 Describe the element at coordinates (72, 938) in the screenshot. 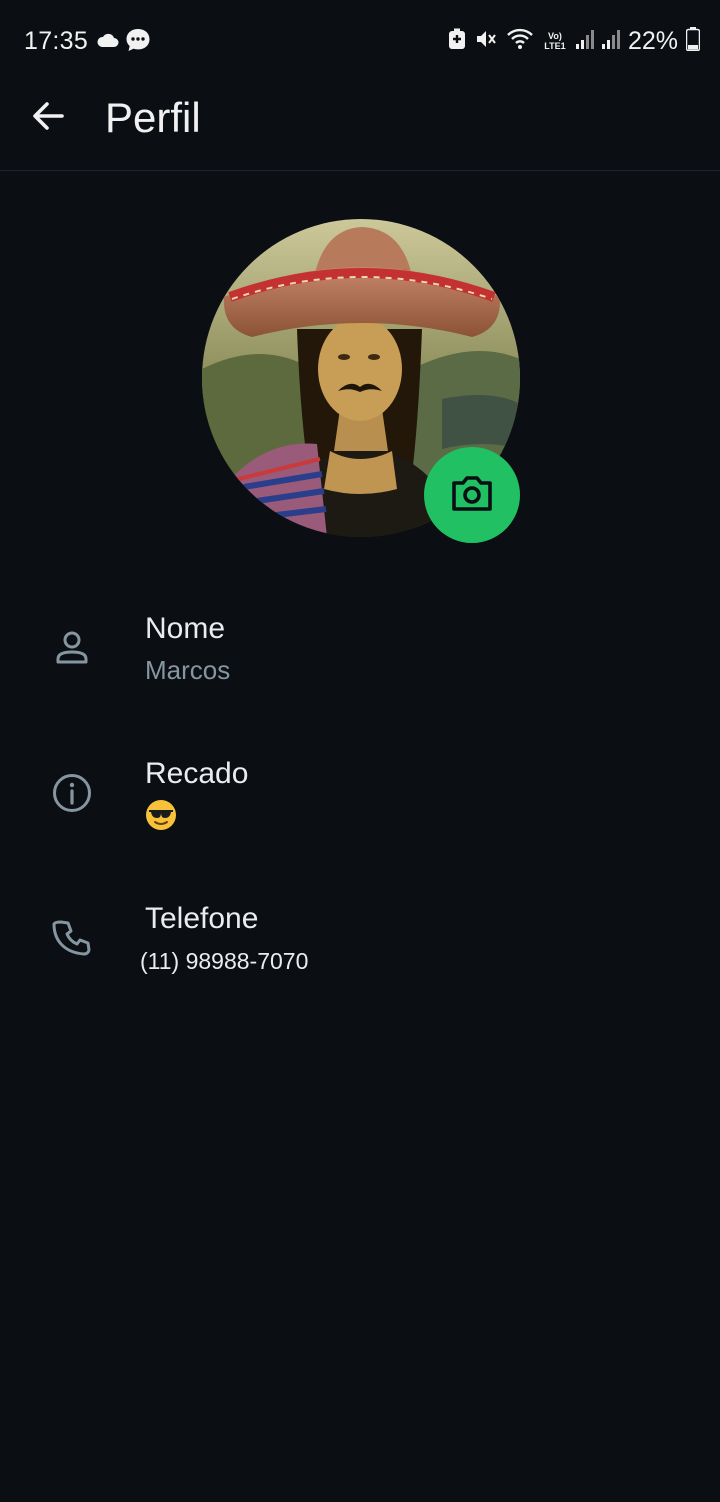

I see `phone-icon` at that location.